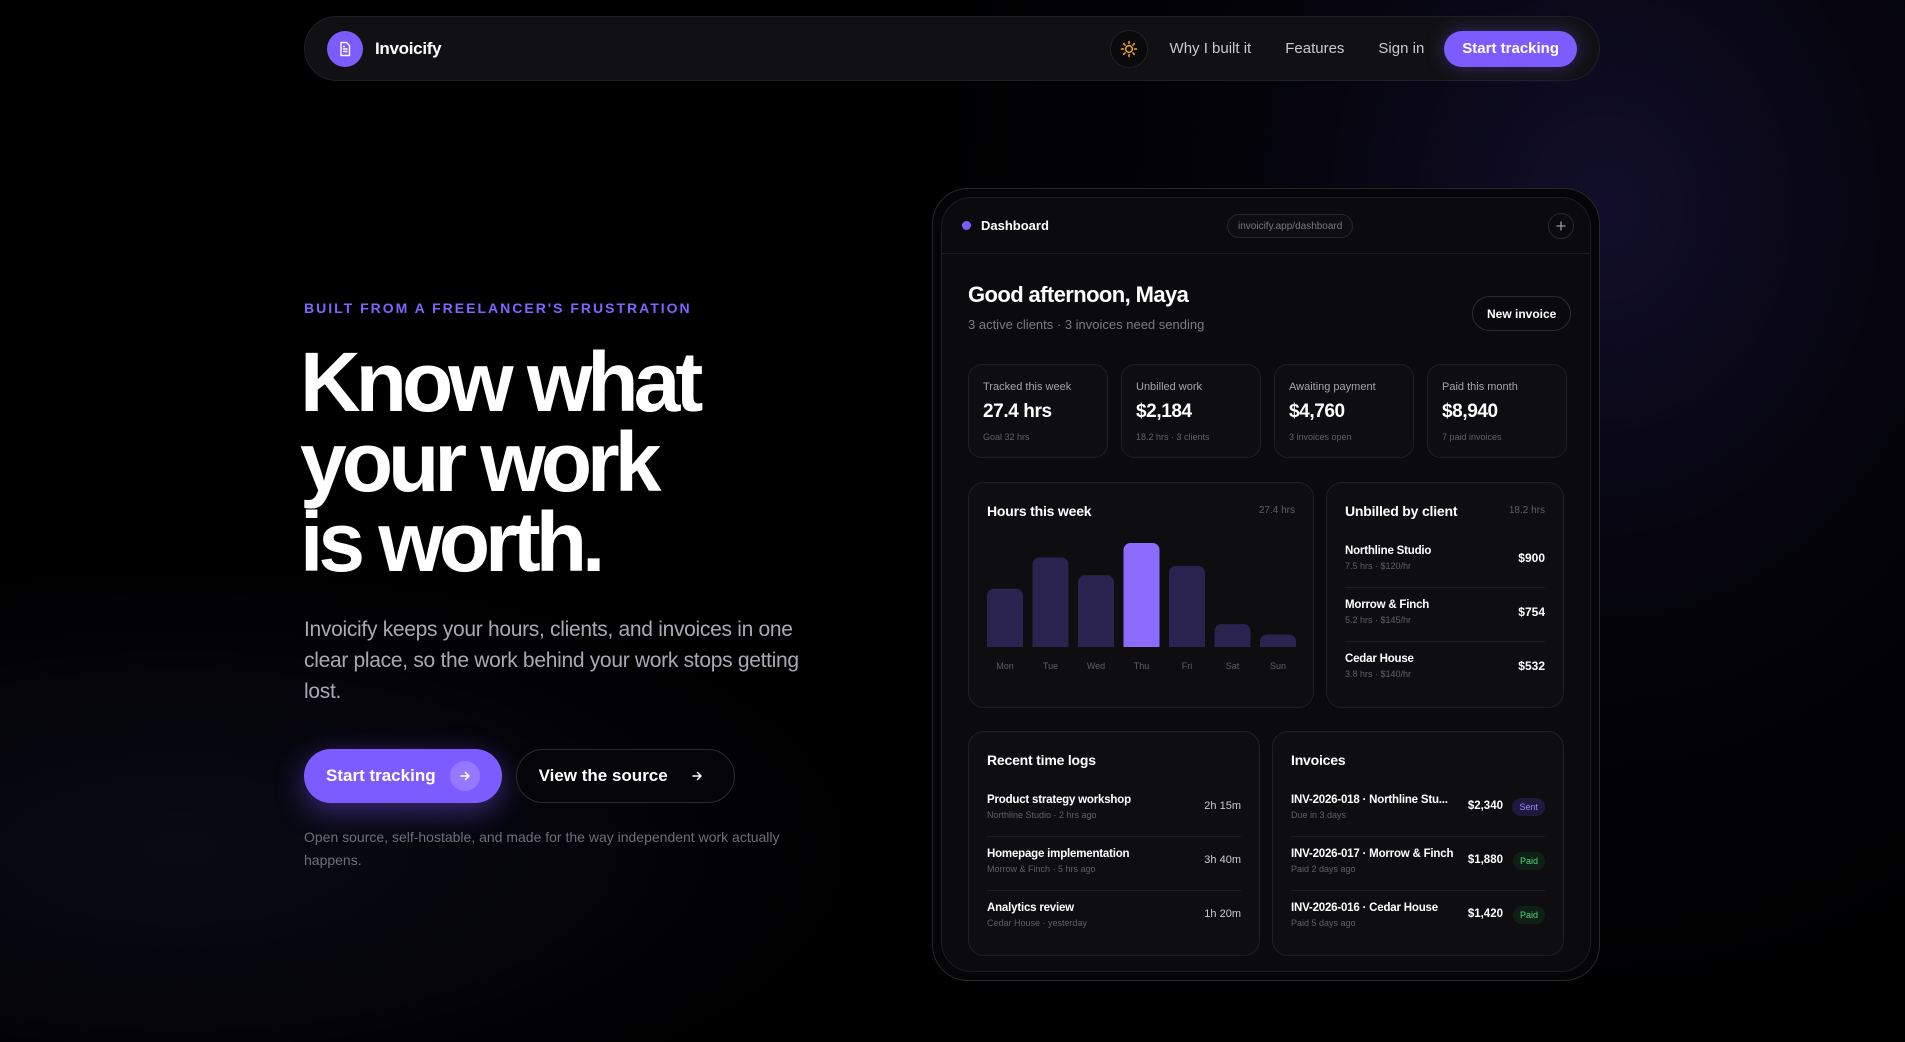  I want to click on list-item: Cedar House 3.8 hrs · $140/hr $532, so click(1445, 668).